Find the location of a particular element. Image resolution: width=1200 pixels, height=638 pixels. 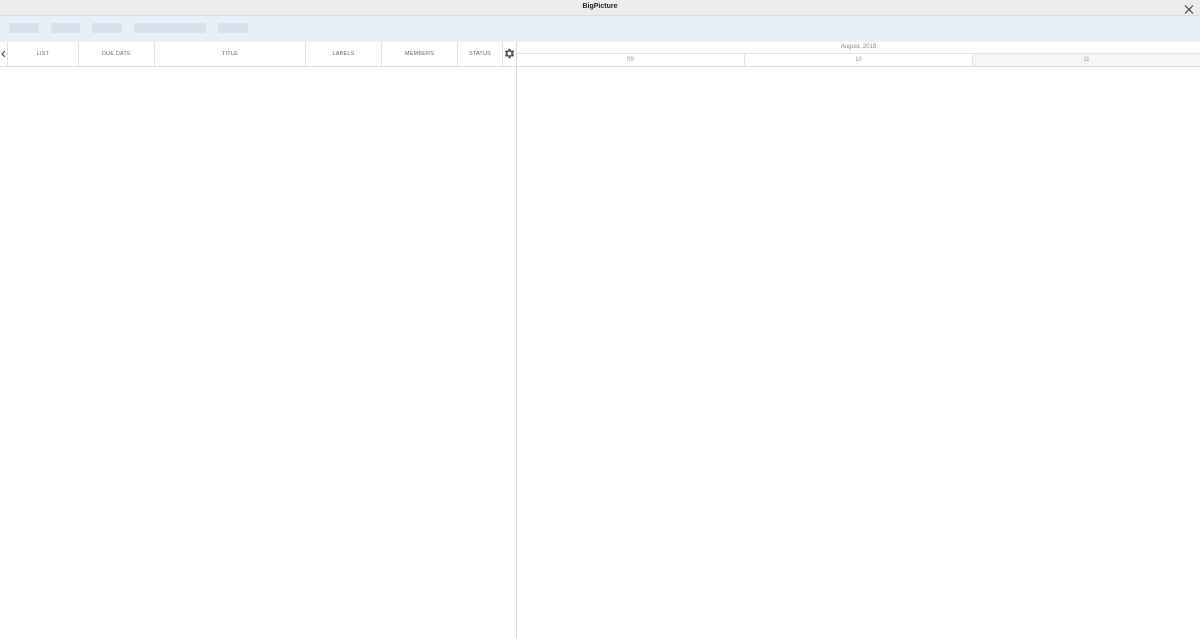

chevron-left-icon is located at coordinates (3, 54).